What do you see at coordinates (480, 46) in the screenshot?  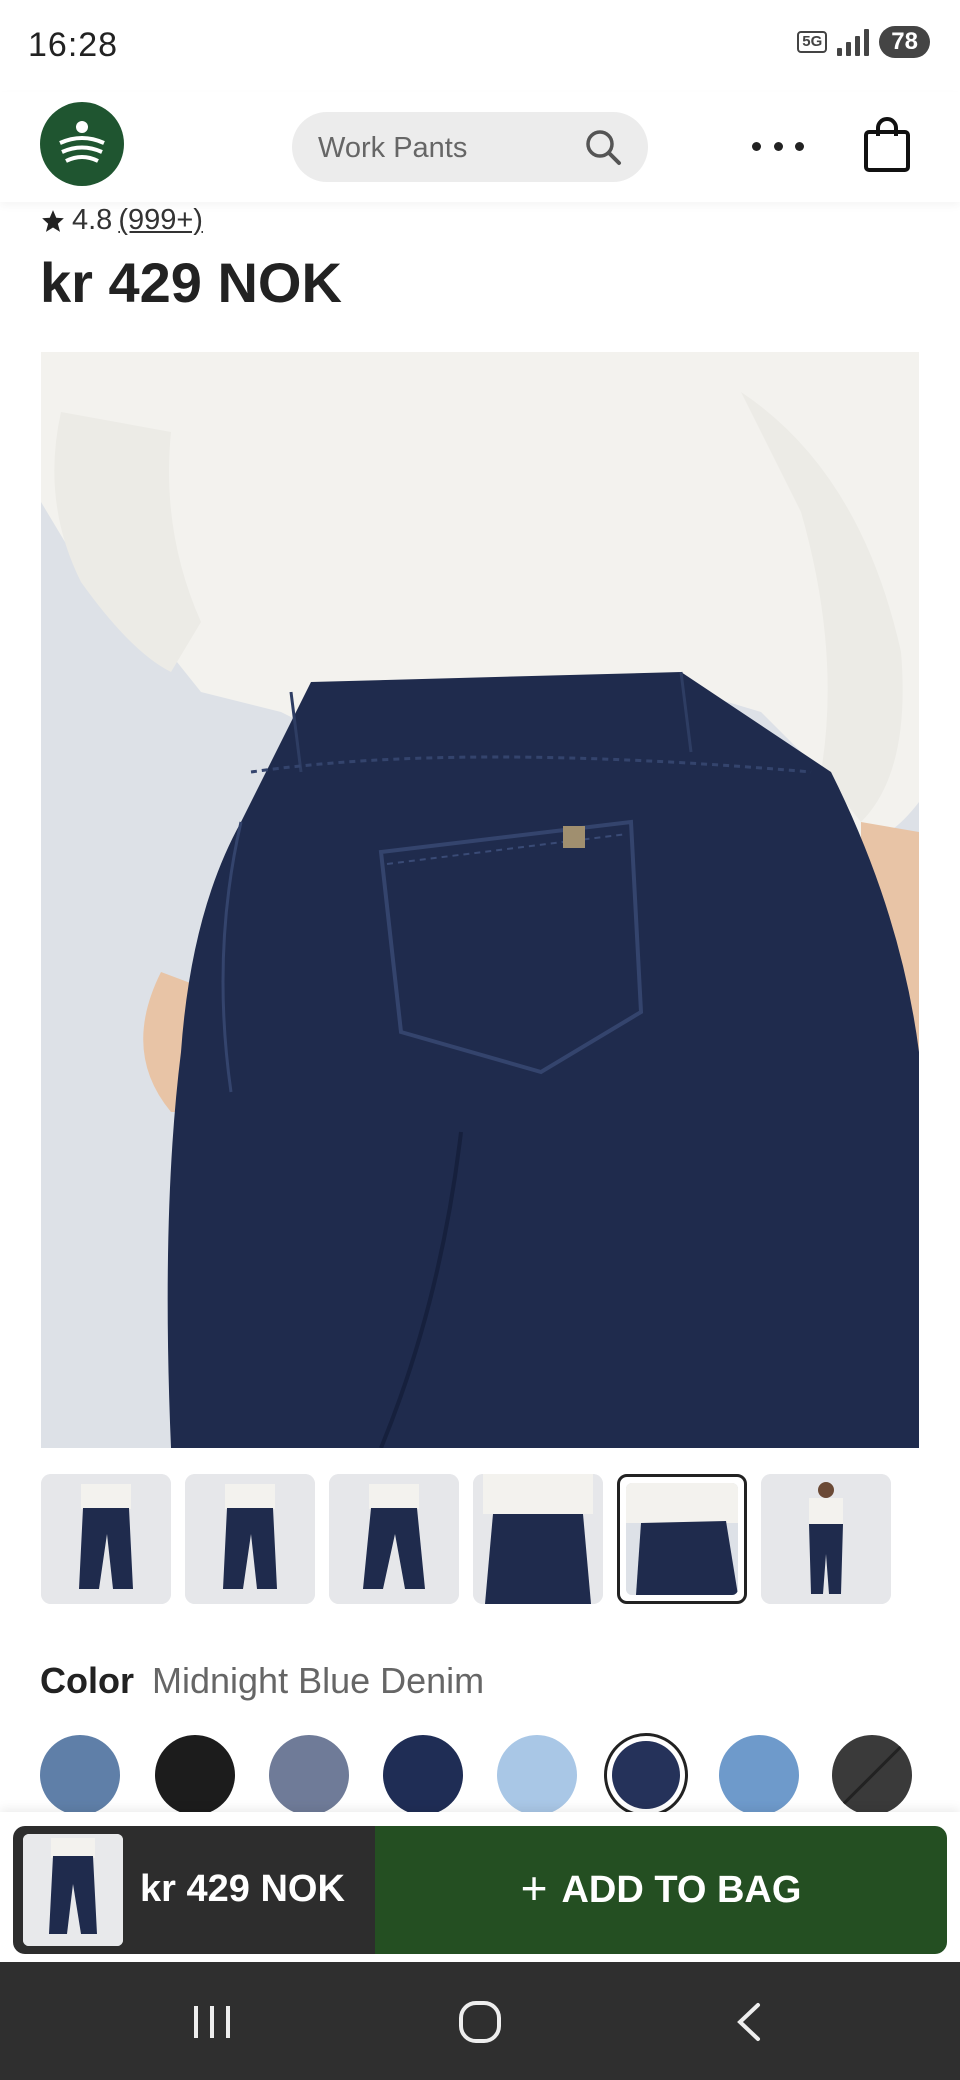 I see `status-bar: 16:28 5G 78` at bounding box center [480, 46].